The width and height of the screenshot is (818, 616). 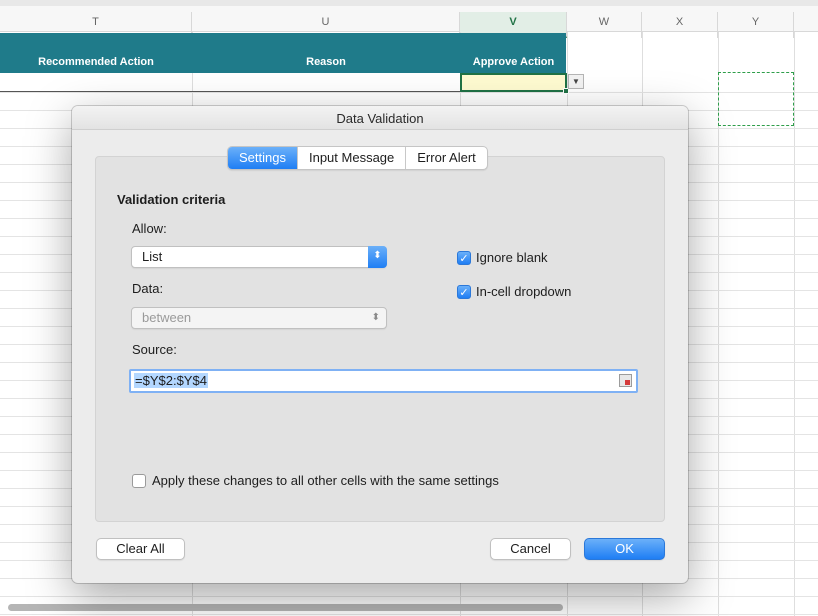 I want to click on tab-error-alert: Error Alert, so click(x=446, y=158).